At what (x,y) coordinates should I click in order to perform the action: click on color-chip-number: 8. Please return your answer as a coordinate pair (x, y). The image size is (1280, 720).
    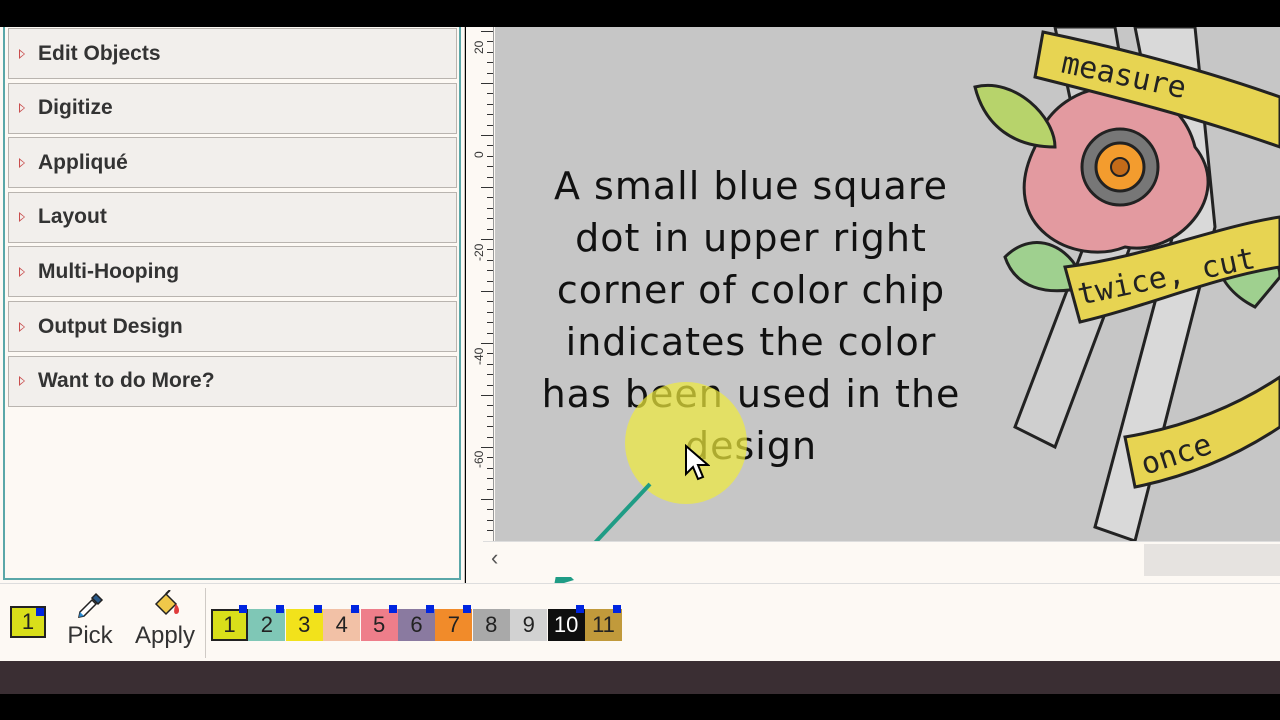
    Looking at the image, I should click on (491, 624).